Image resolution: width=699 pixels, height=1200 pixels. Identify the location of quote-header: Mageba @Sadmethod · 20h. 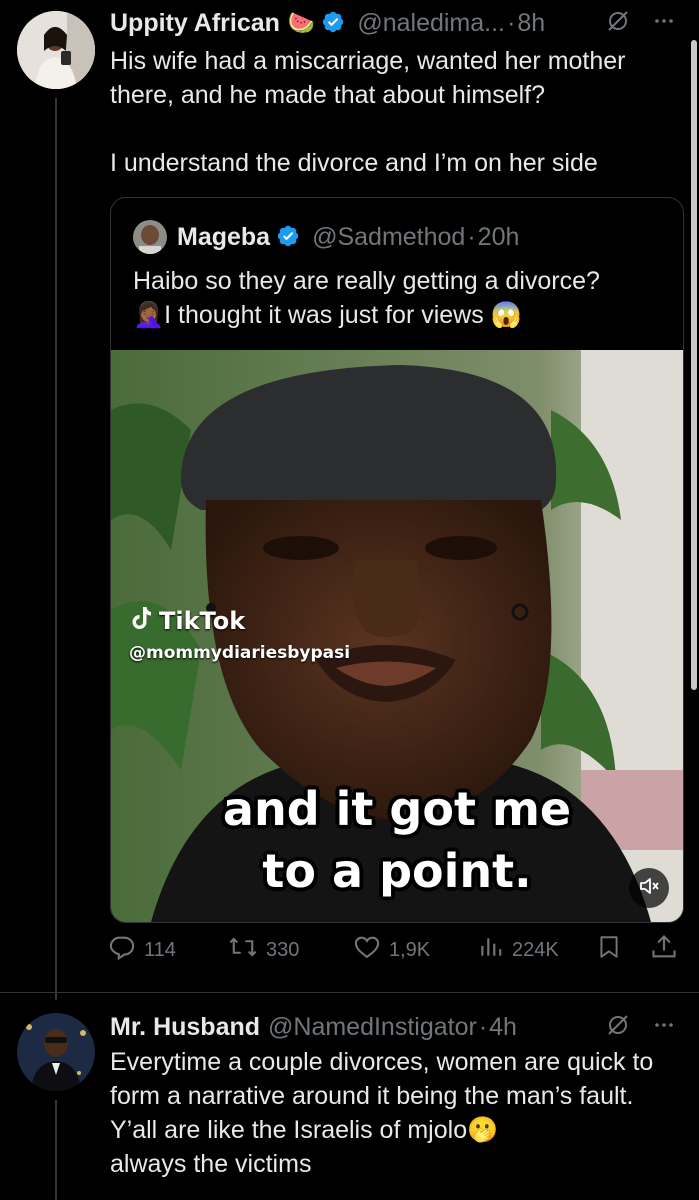
(348, 237).